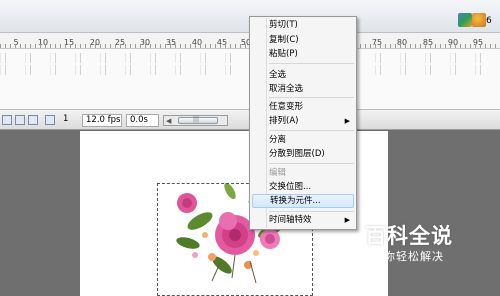 The height and width of the screenshot is (296, 500). I want to click on menu-item-break-apart: 分离, so click(303, 140).